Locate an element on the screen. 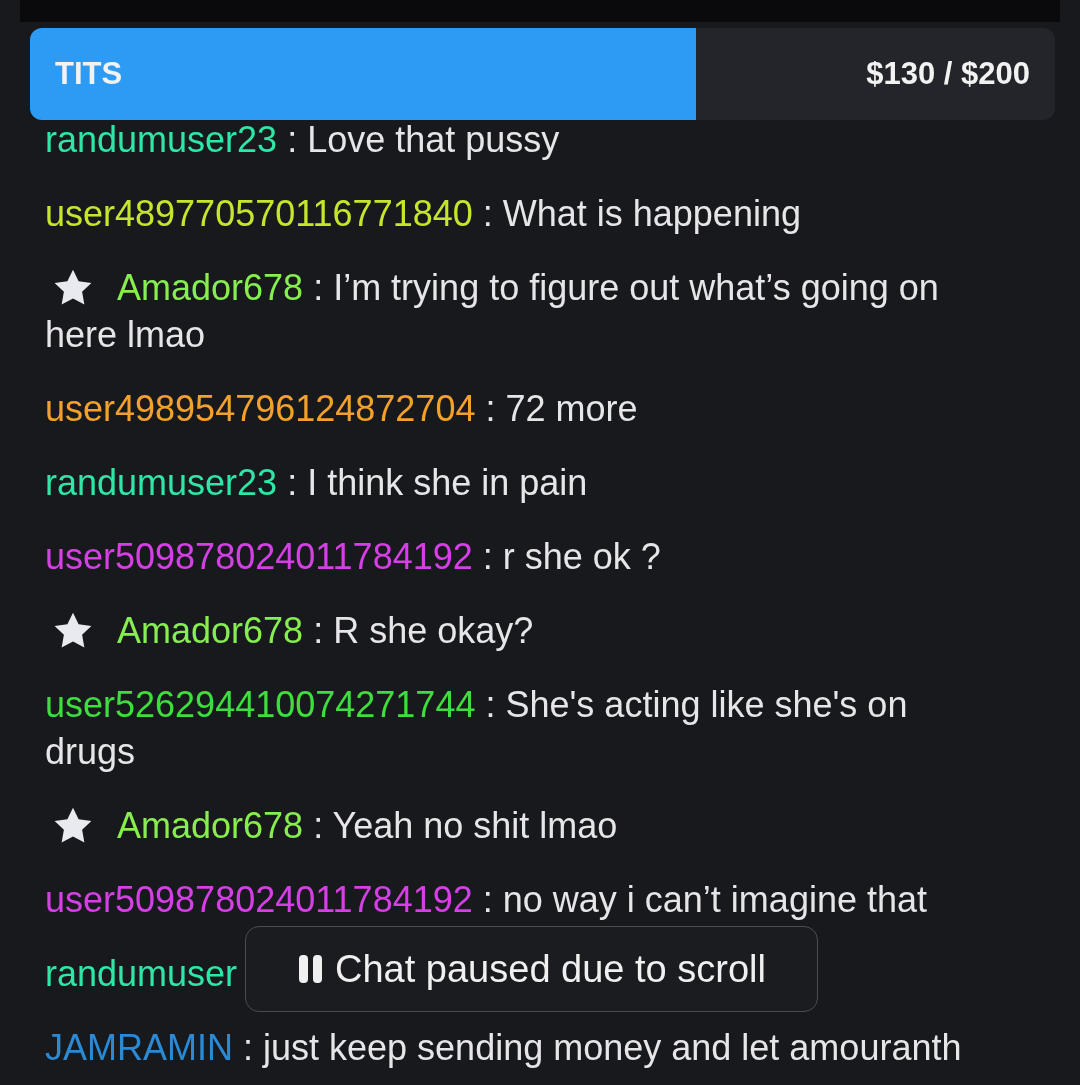 This screenshot has height=1085, width=1080. goal-amount: $130 / $200 is located at coordinates (948, 74).